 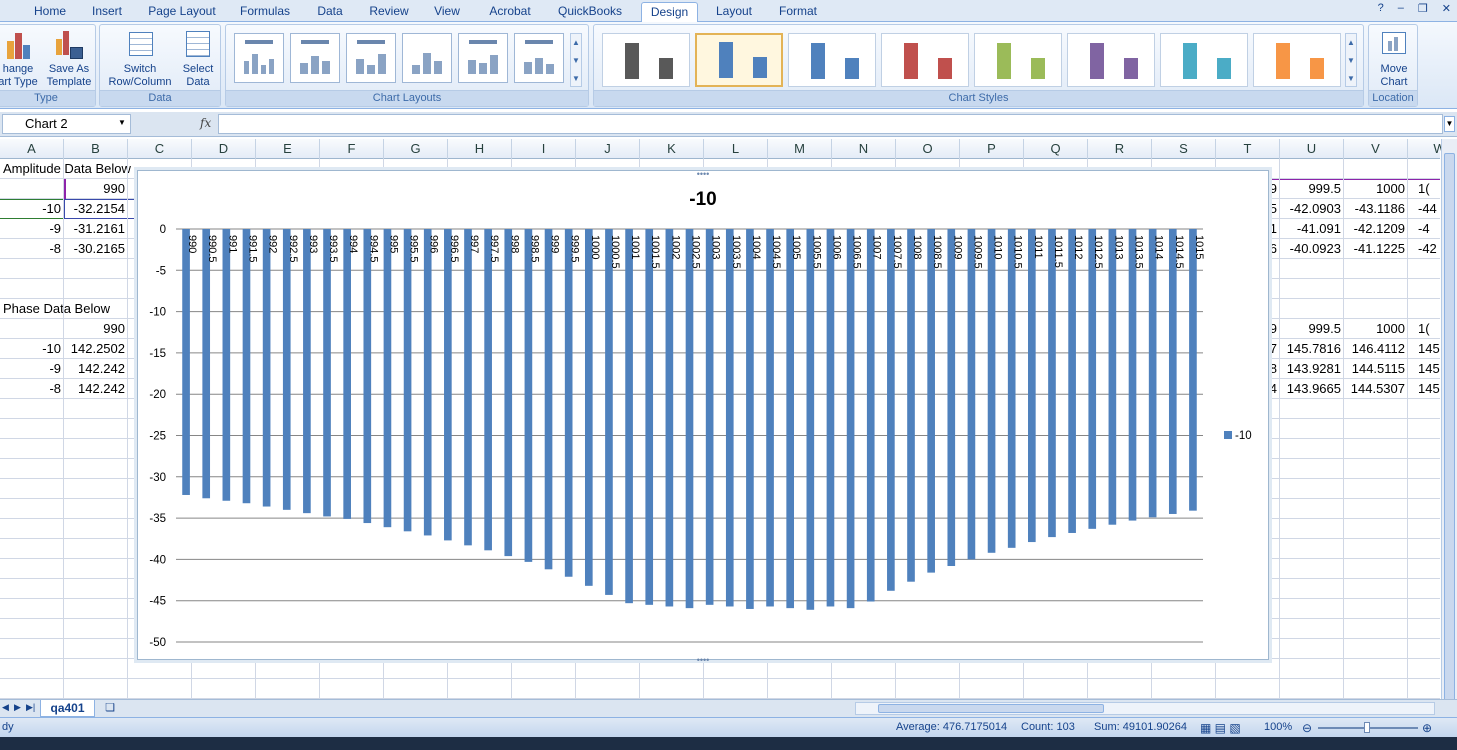 I want to click on name-box: Chart 2, so click(x=66, y=124).